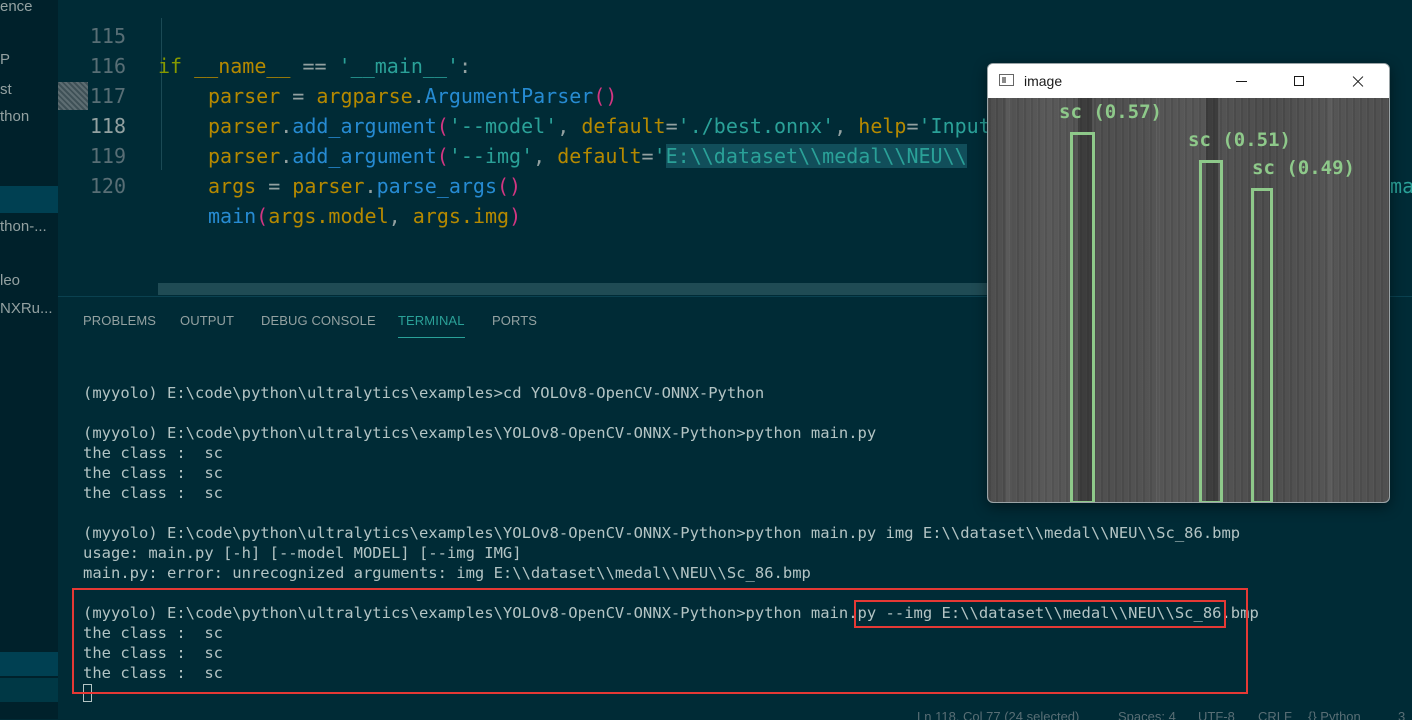 This screenshot has height=720, width=1412. What do you see at coordinates (1006, 80) in the screenshot?
I see `window-app-icon` at bounding box center [1006, 80].